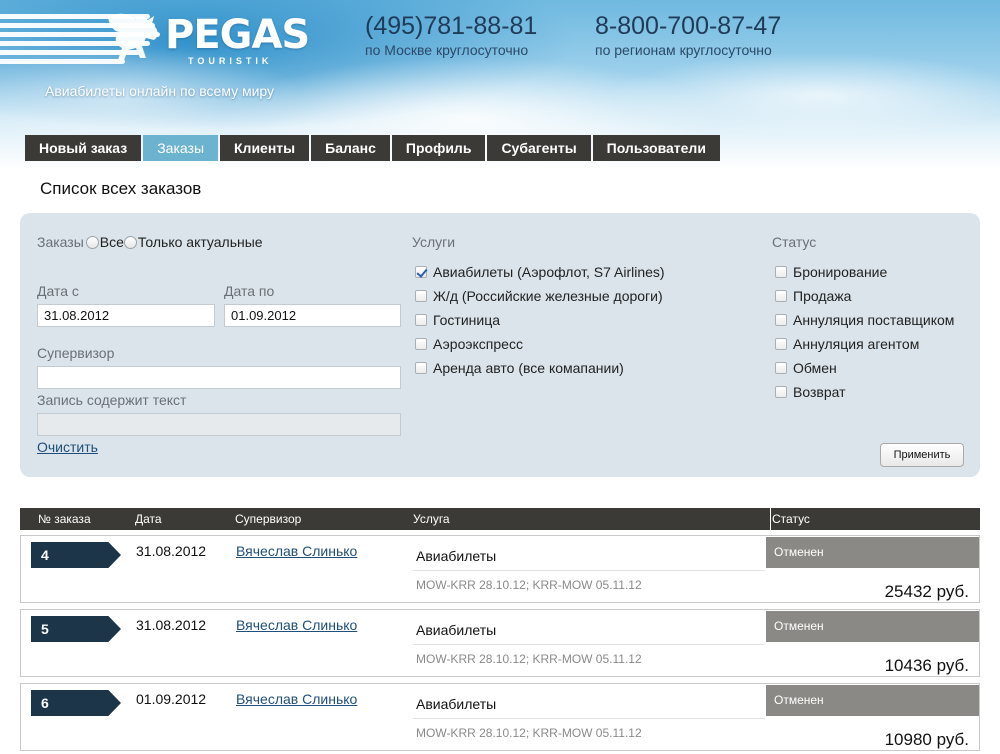  I want to click on status-refund: Возврат, so click(810, 392).